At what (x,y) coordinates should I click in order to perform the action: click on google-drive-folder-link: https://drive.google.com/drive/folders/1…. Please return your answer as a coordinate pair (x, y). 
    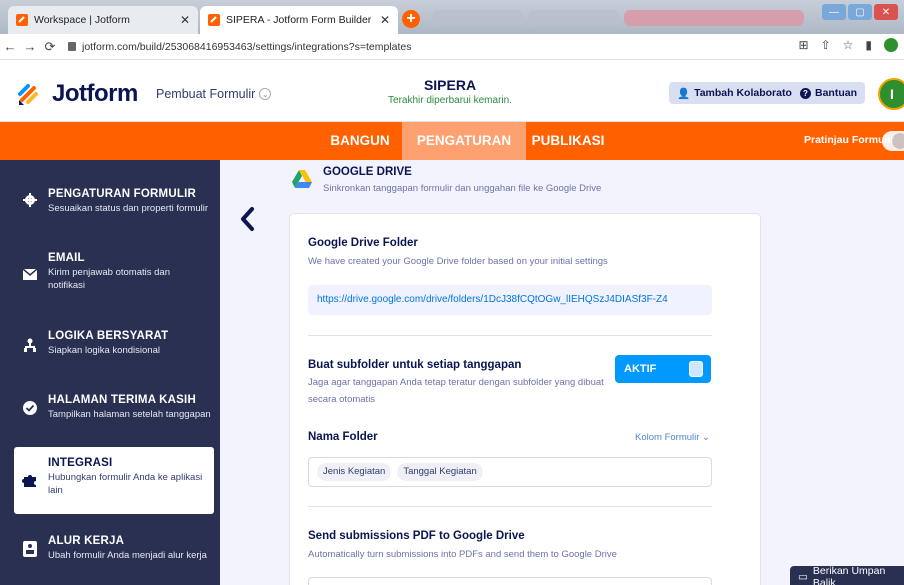
    Looking at the image, I should click on (510, 300).